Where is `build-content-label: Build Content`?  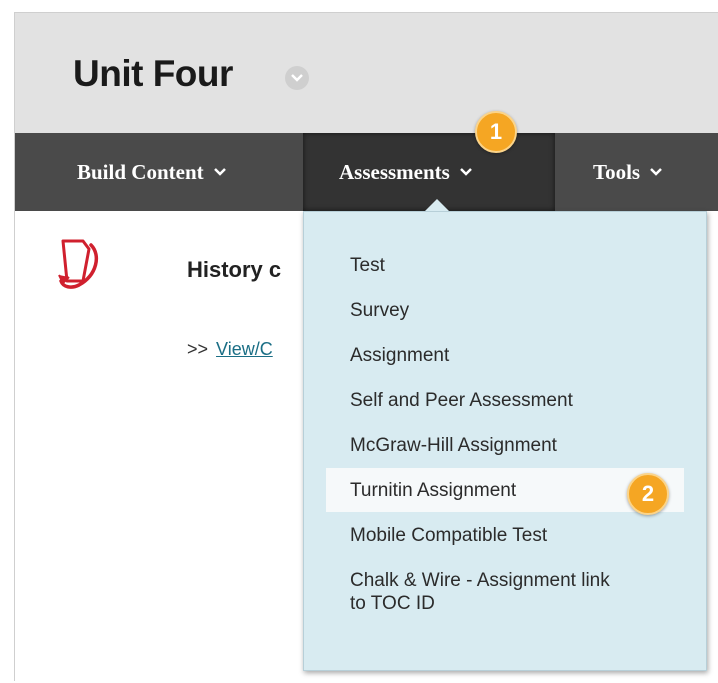 build-content-label: Build Content is located at coordinates (140, 171).